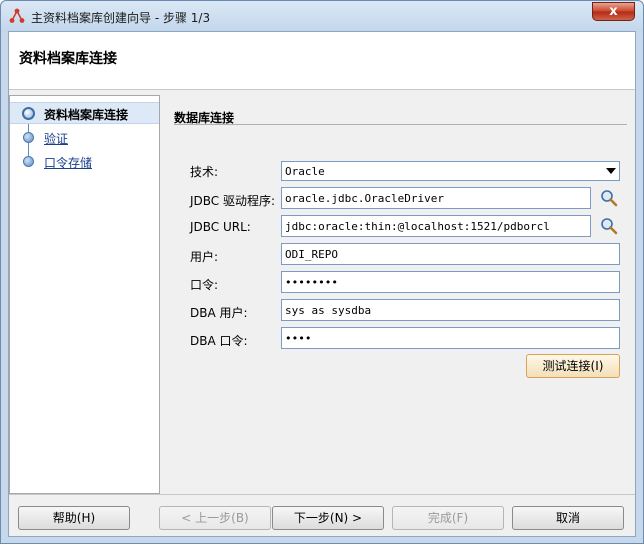 The width and height of the screenshot is (644, 544). What do you see at coordinates (219, 313) in the screenshot?
I see `dba-user-label: DBA 用户:` at bounding box center [219, 313].